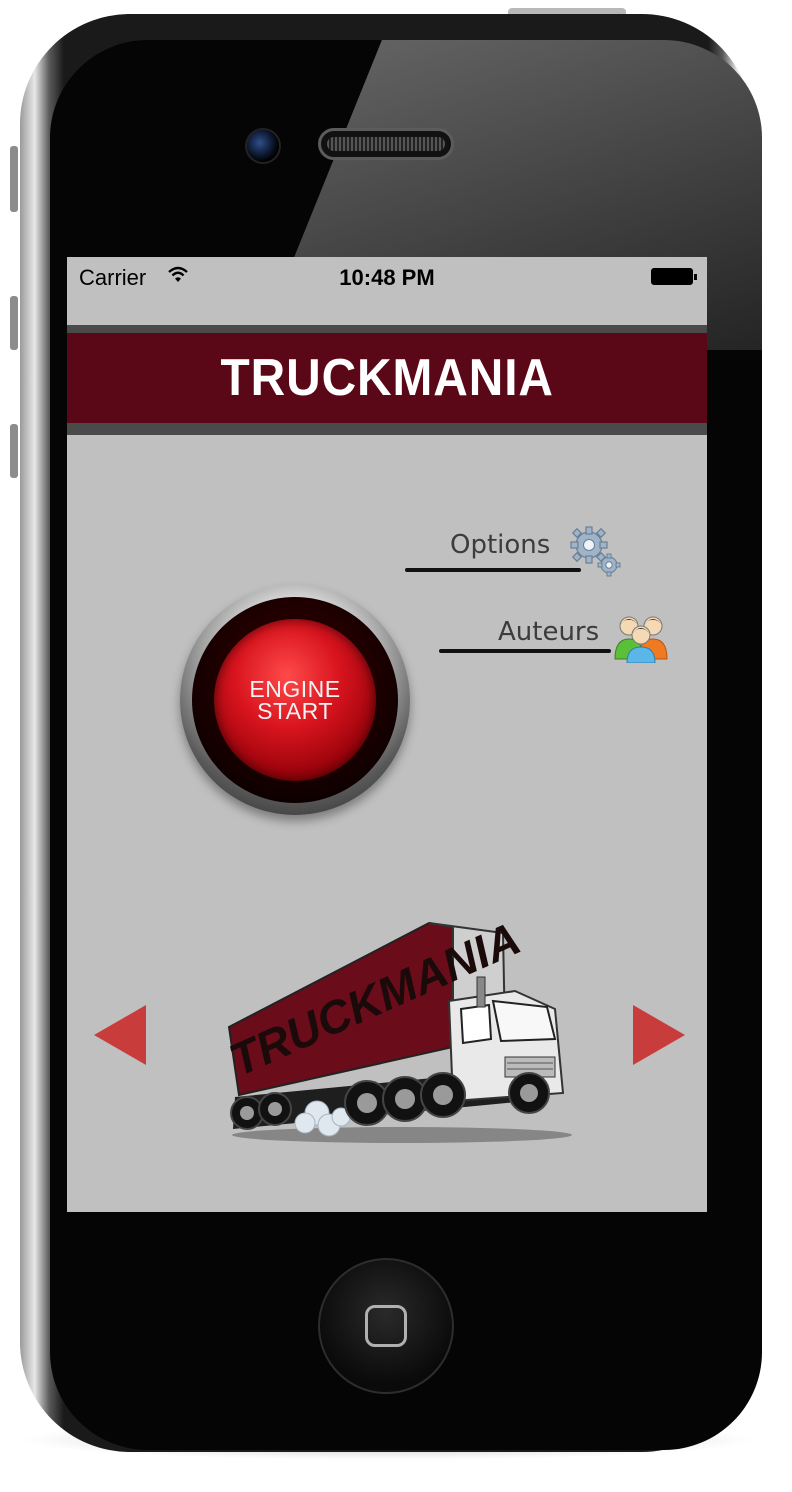  Describe the element at coordinates (14, 179) in the screenshot. I see `mute-switch` at that location.